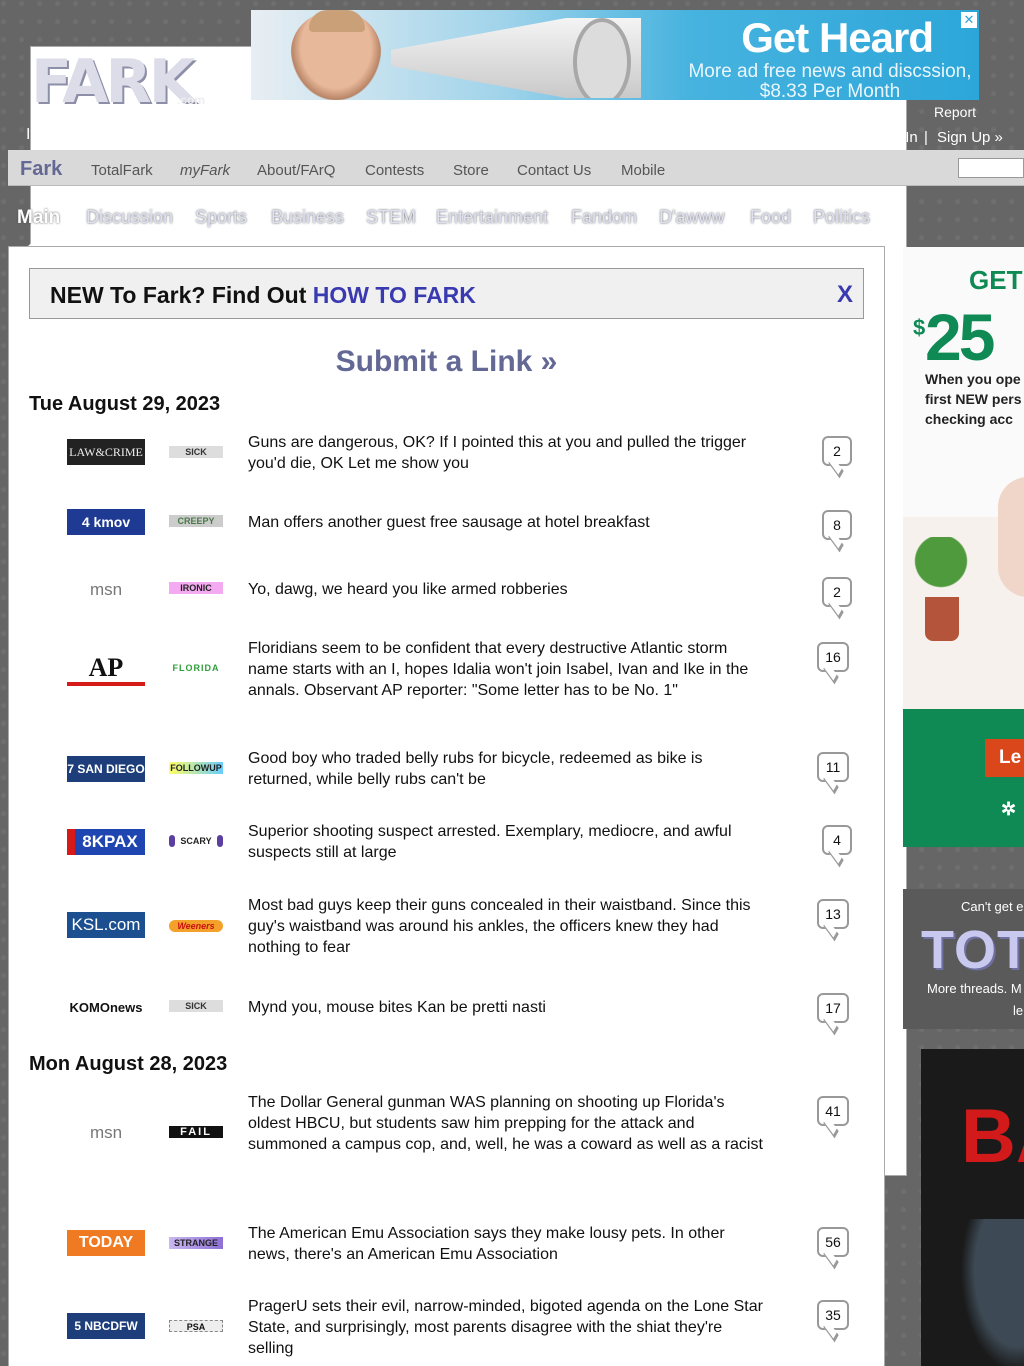  What do you see at coordinates (196, 668) in the screenshot?
I see `story-tag: FLORIDA` at bounding box center [196, 668].